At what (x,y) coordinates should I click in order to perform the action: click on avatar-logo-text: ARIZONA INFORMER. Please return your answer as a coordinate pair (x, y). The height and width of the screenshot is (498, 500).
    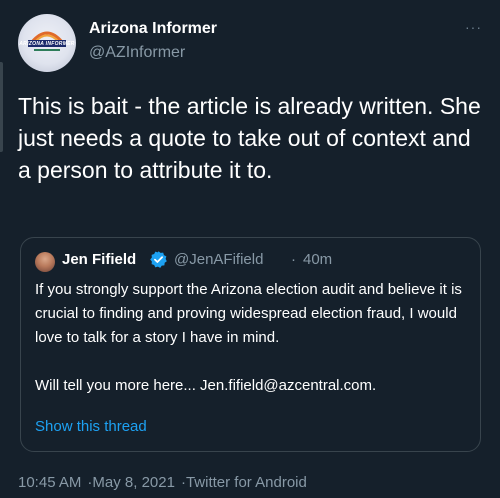
    Looking at the image, I should click on (47, 44).